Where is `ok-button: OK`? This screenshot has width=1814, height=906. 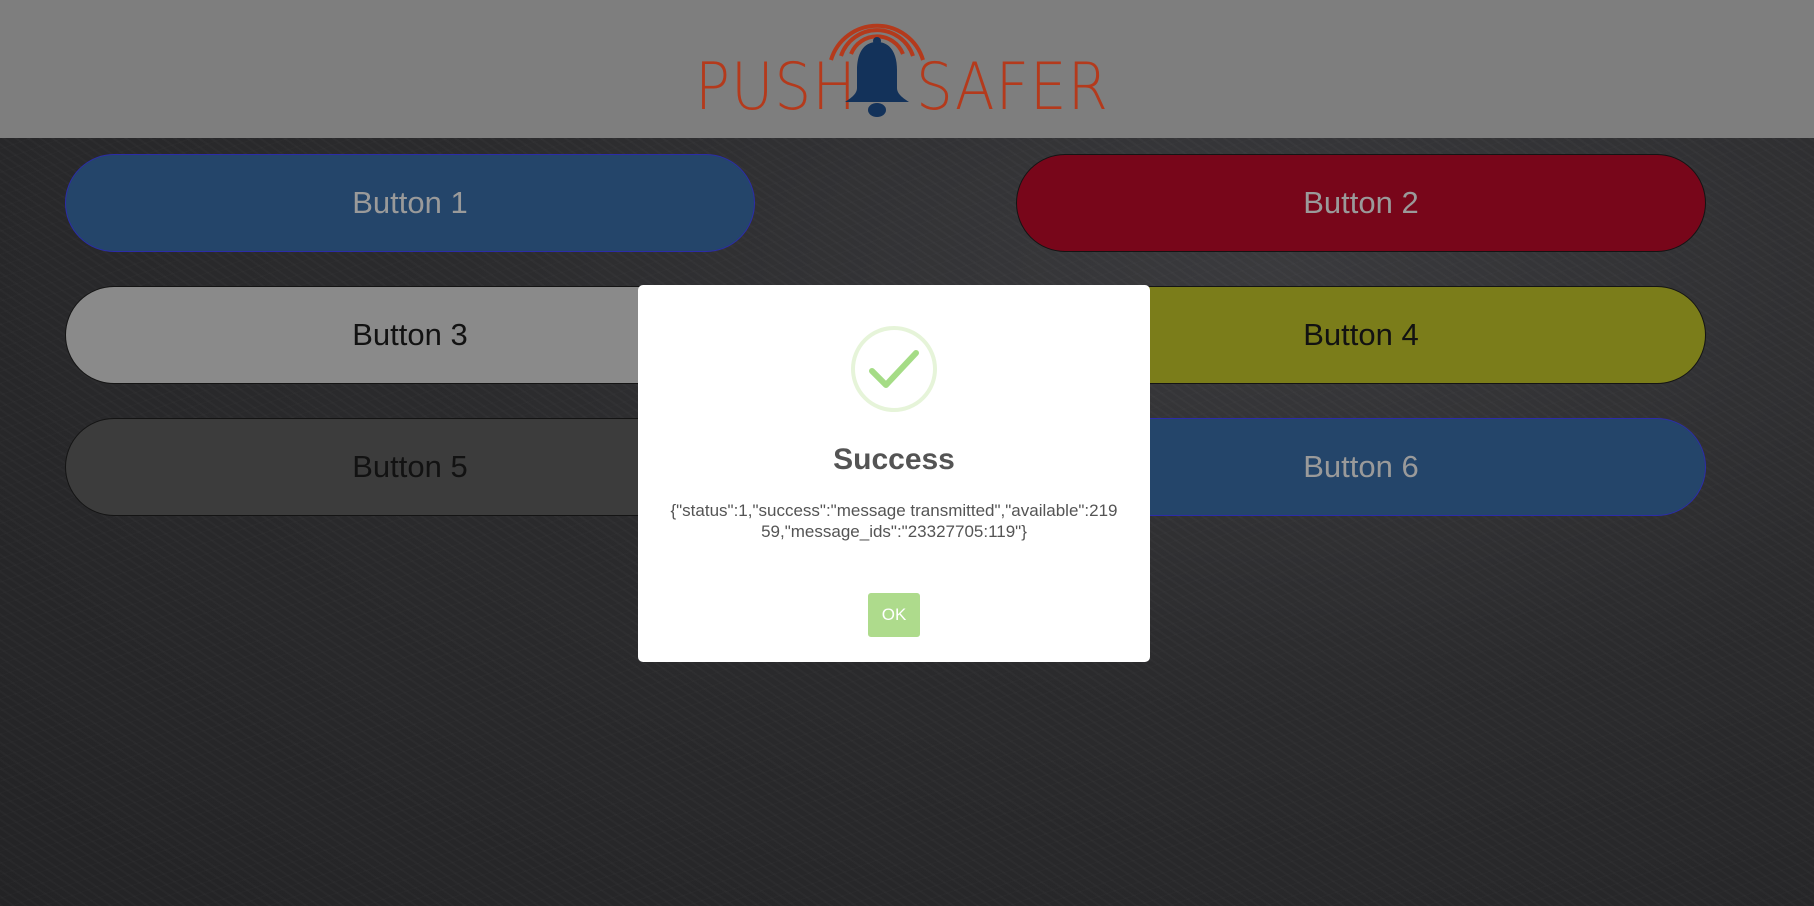
ok-button: OK is located at coordinates (894, 615).